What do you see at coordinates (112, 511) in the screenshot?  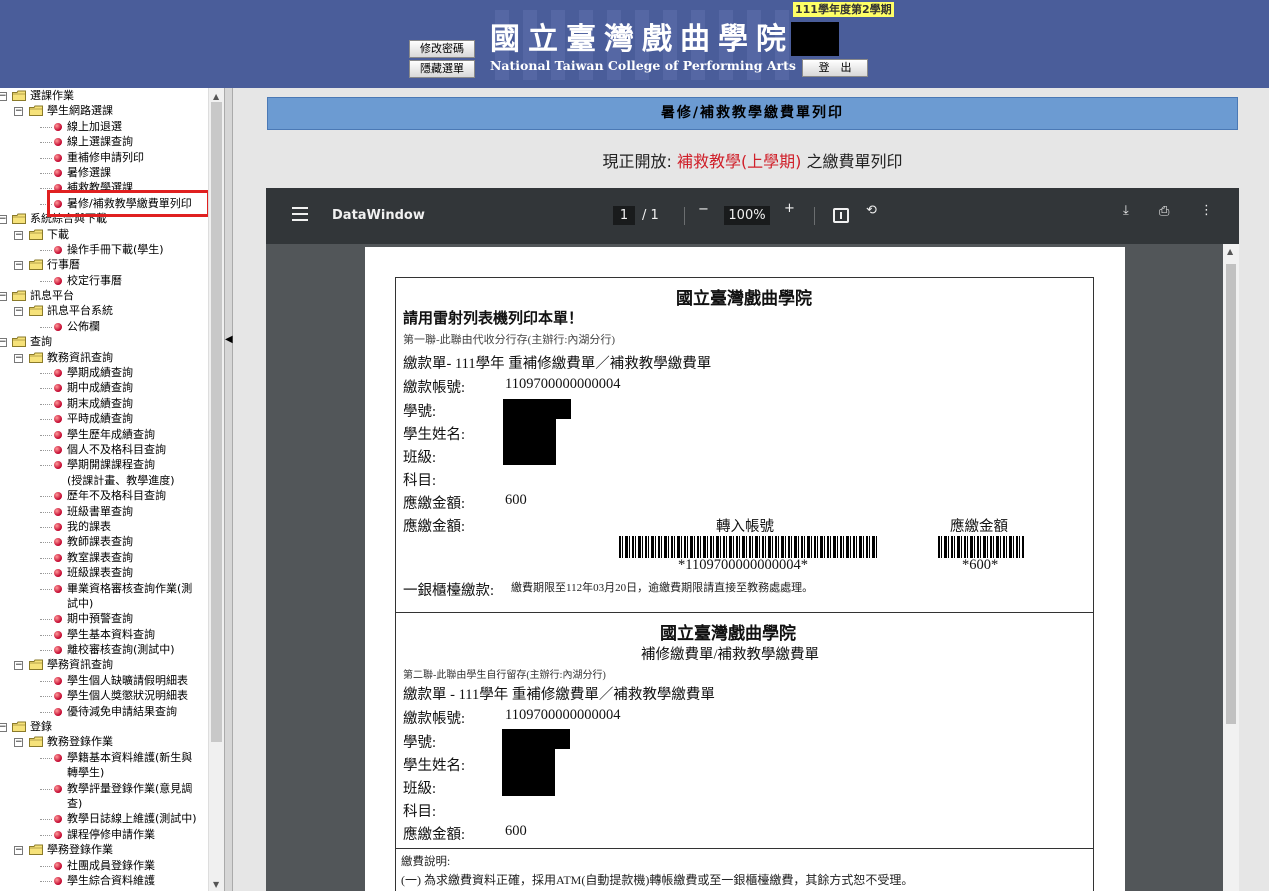 I see `tree-item: 班級書單查詢` at bounding box center [112, 511].